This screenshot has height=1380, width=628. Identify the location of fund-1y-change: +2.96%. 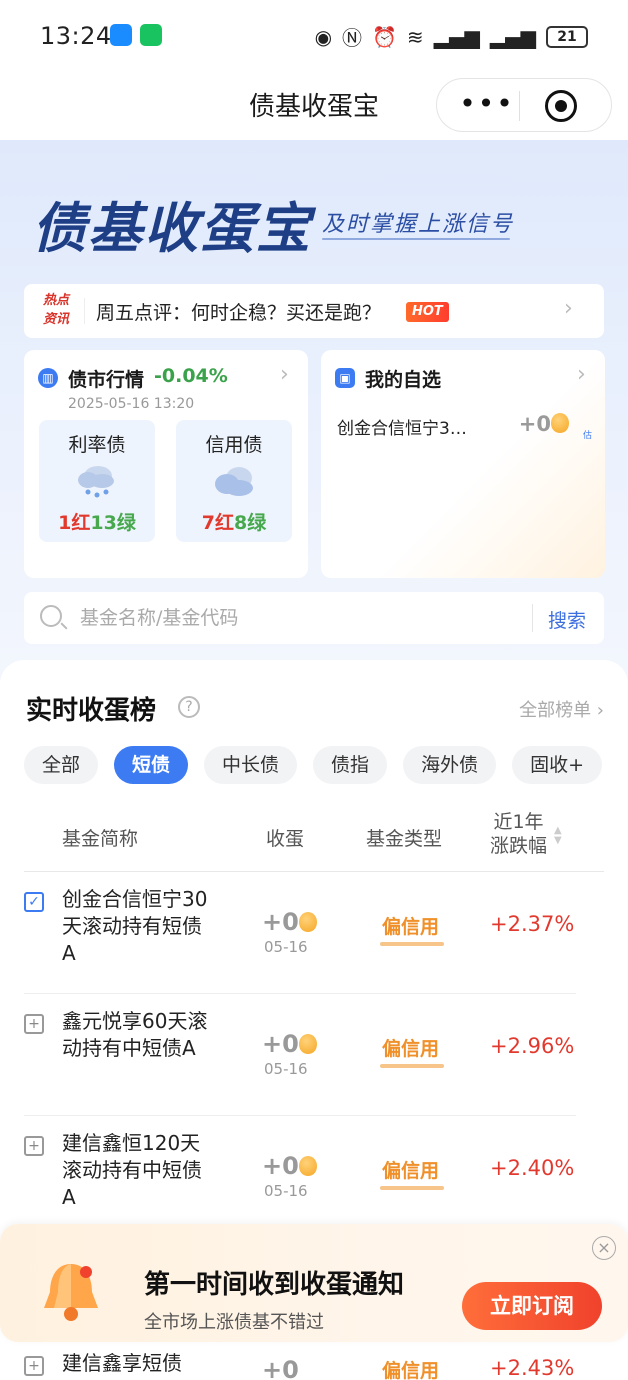
(532, 1046).